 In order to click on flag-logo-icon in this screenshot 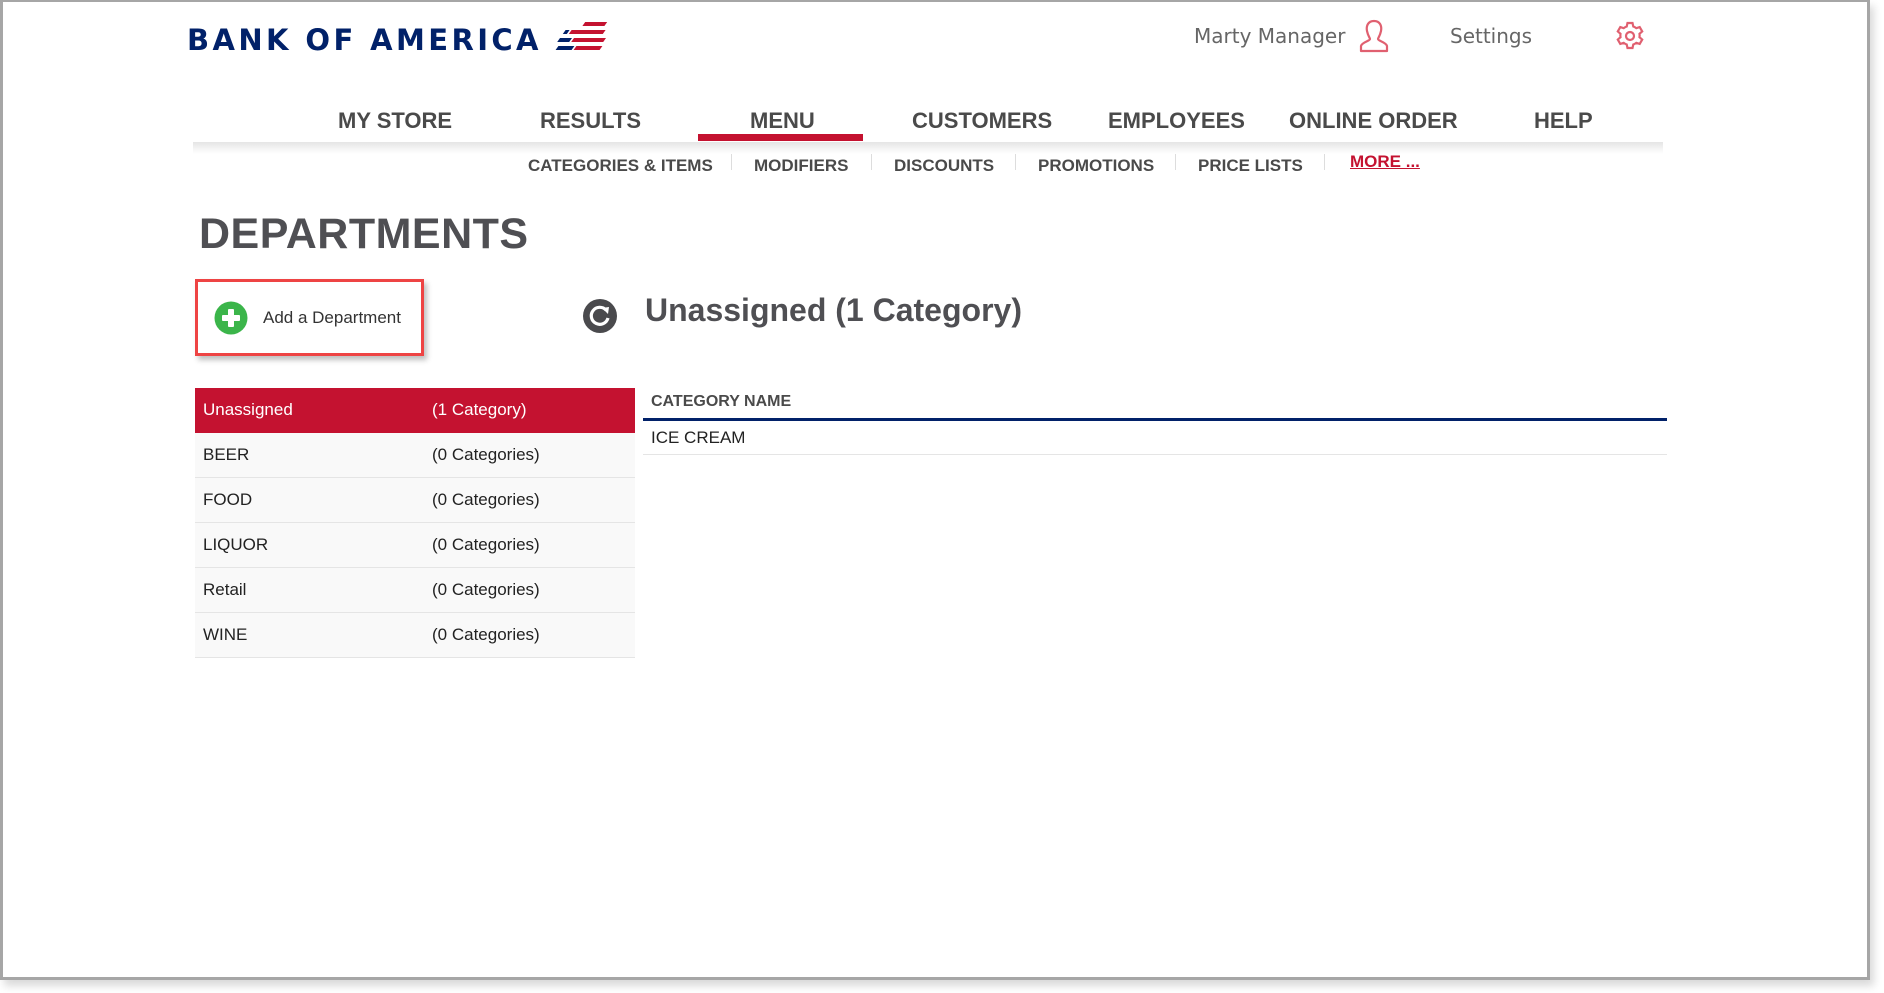, I will do `click(581, 36)`.